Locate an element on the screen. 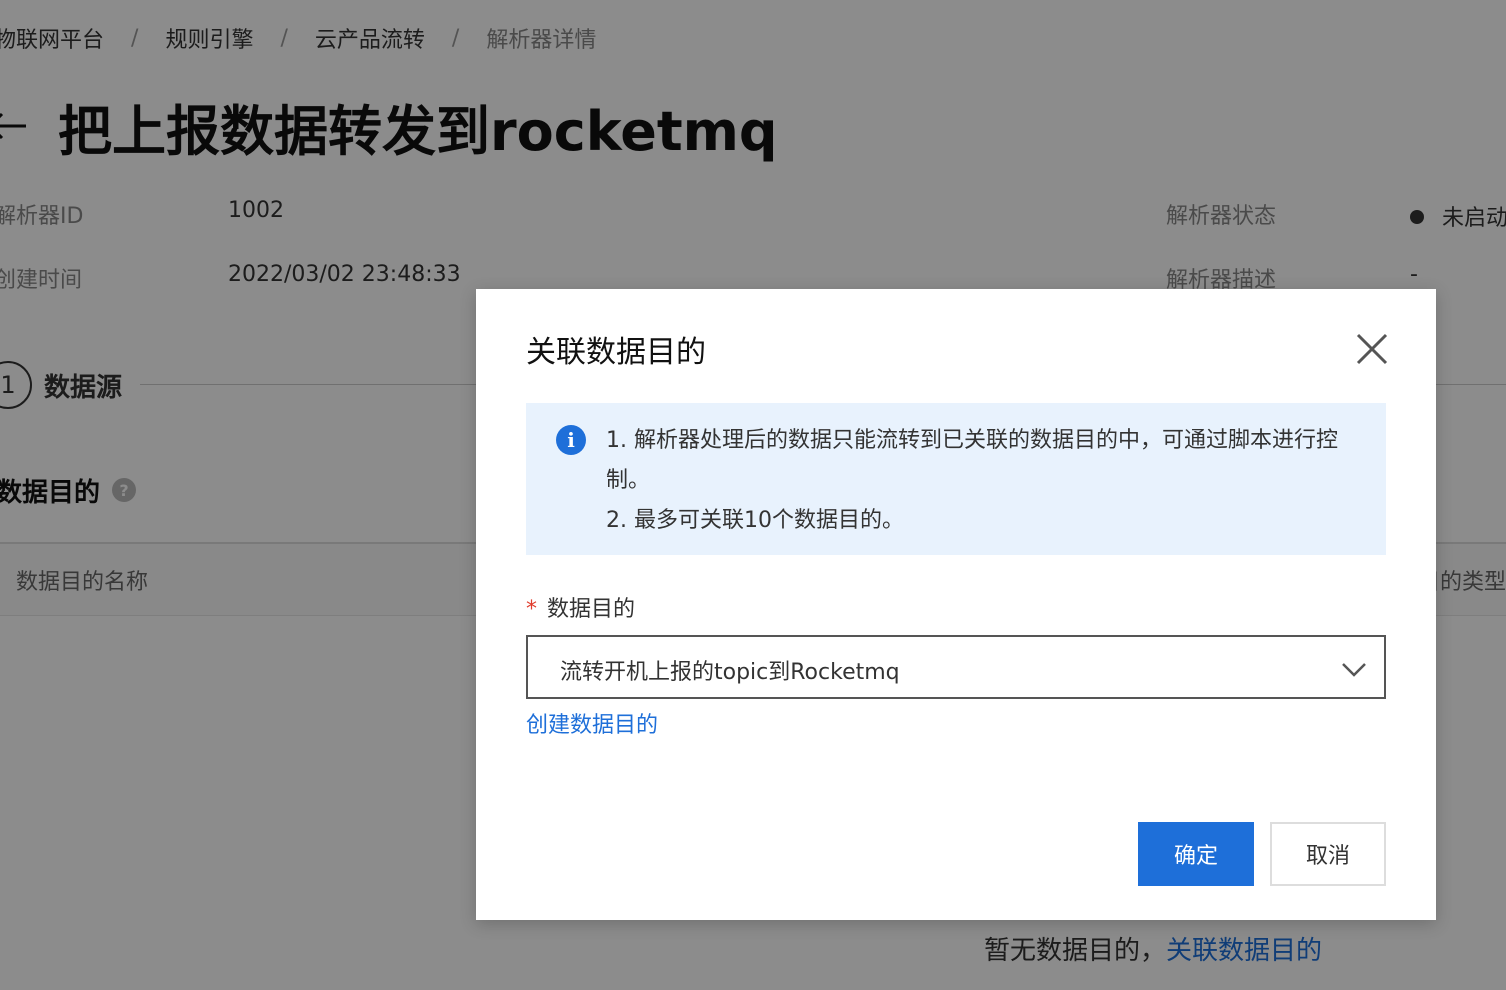 The image size is (1506, 990). destination-field-label: * 数据目的 is located at coordinates (580, 607).